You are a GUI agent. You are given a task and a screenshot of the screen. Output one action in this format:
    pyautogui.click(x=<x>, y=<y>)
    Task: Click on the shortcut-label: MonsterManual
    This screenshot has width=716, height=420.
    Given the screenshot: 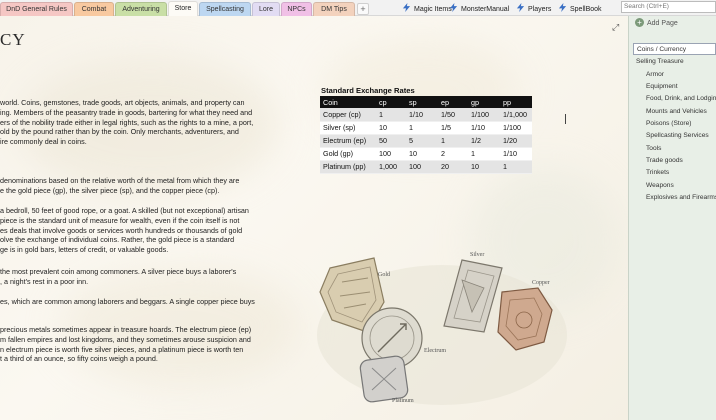 What is the action you would take?
    pyautogui.click(x=485, y=9)
    